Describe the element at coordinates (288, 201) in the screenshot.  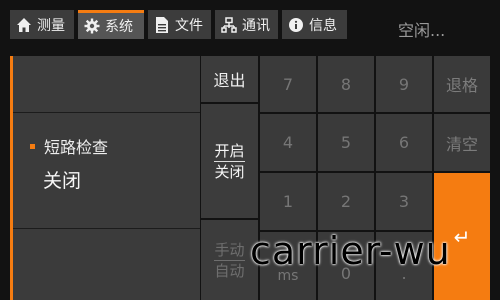
I see `key-1: 1` at that location.